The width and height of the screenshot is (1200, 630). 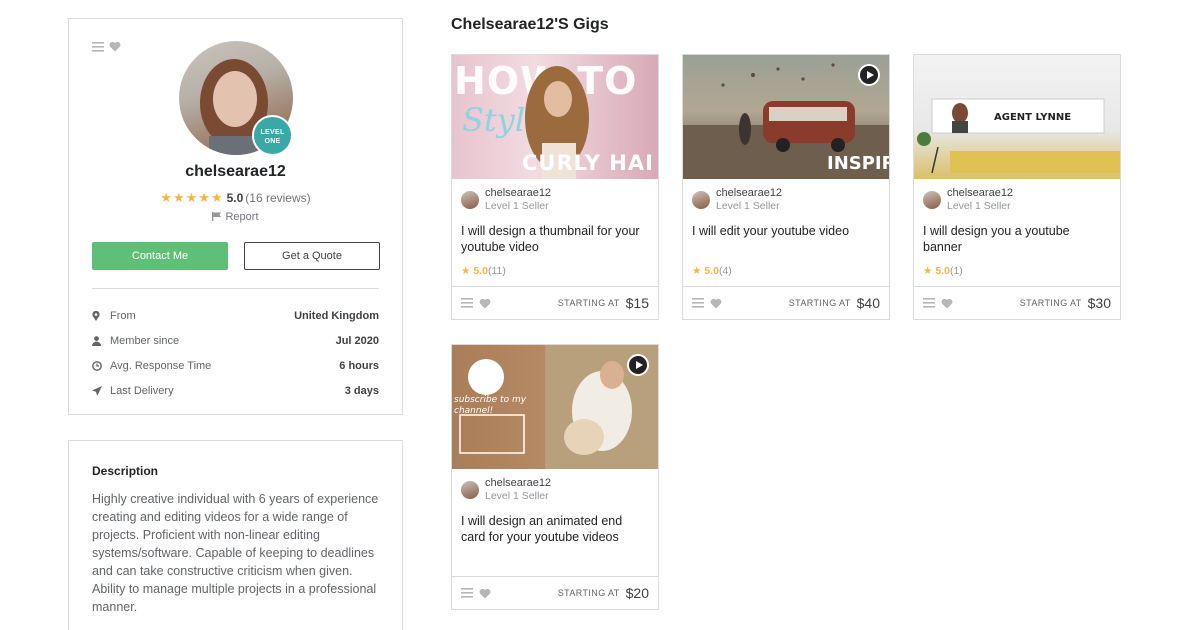 I want to click on gig-thumbnail: INSPIRIN, so click(x=786, y=117).